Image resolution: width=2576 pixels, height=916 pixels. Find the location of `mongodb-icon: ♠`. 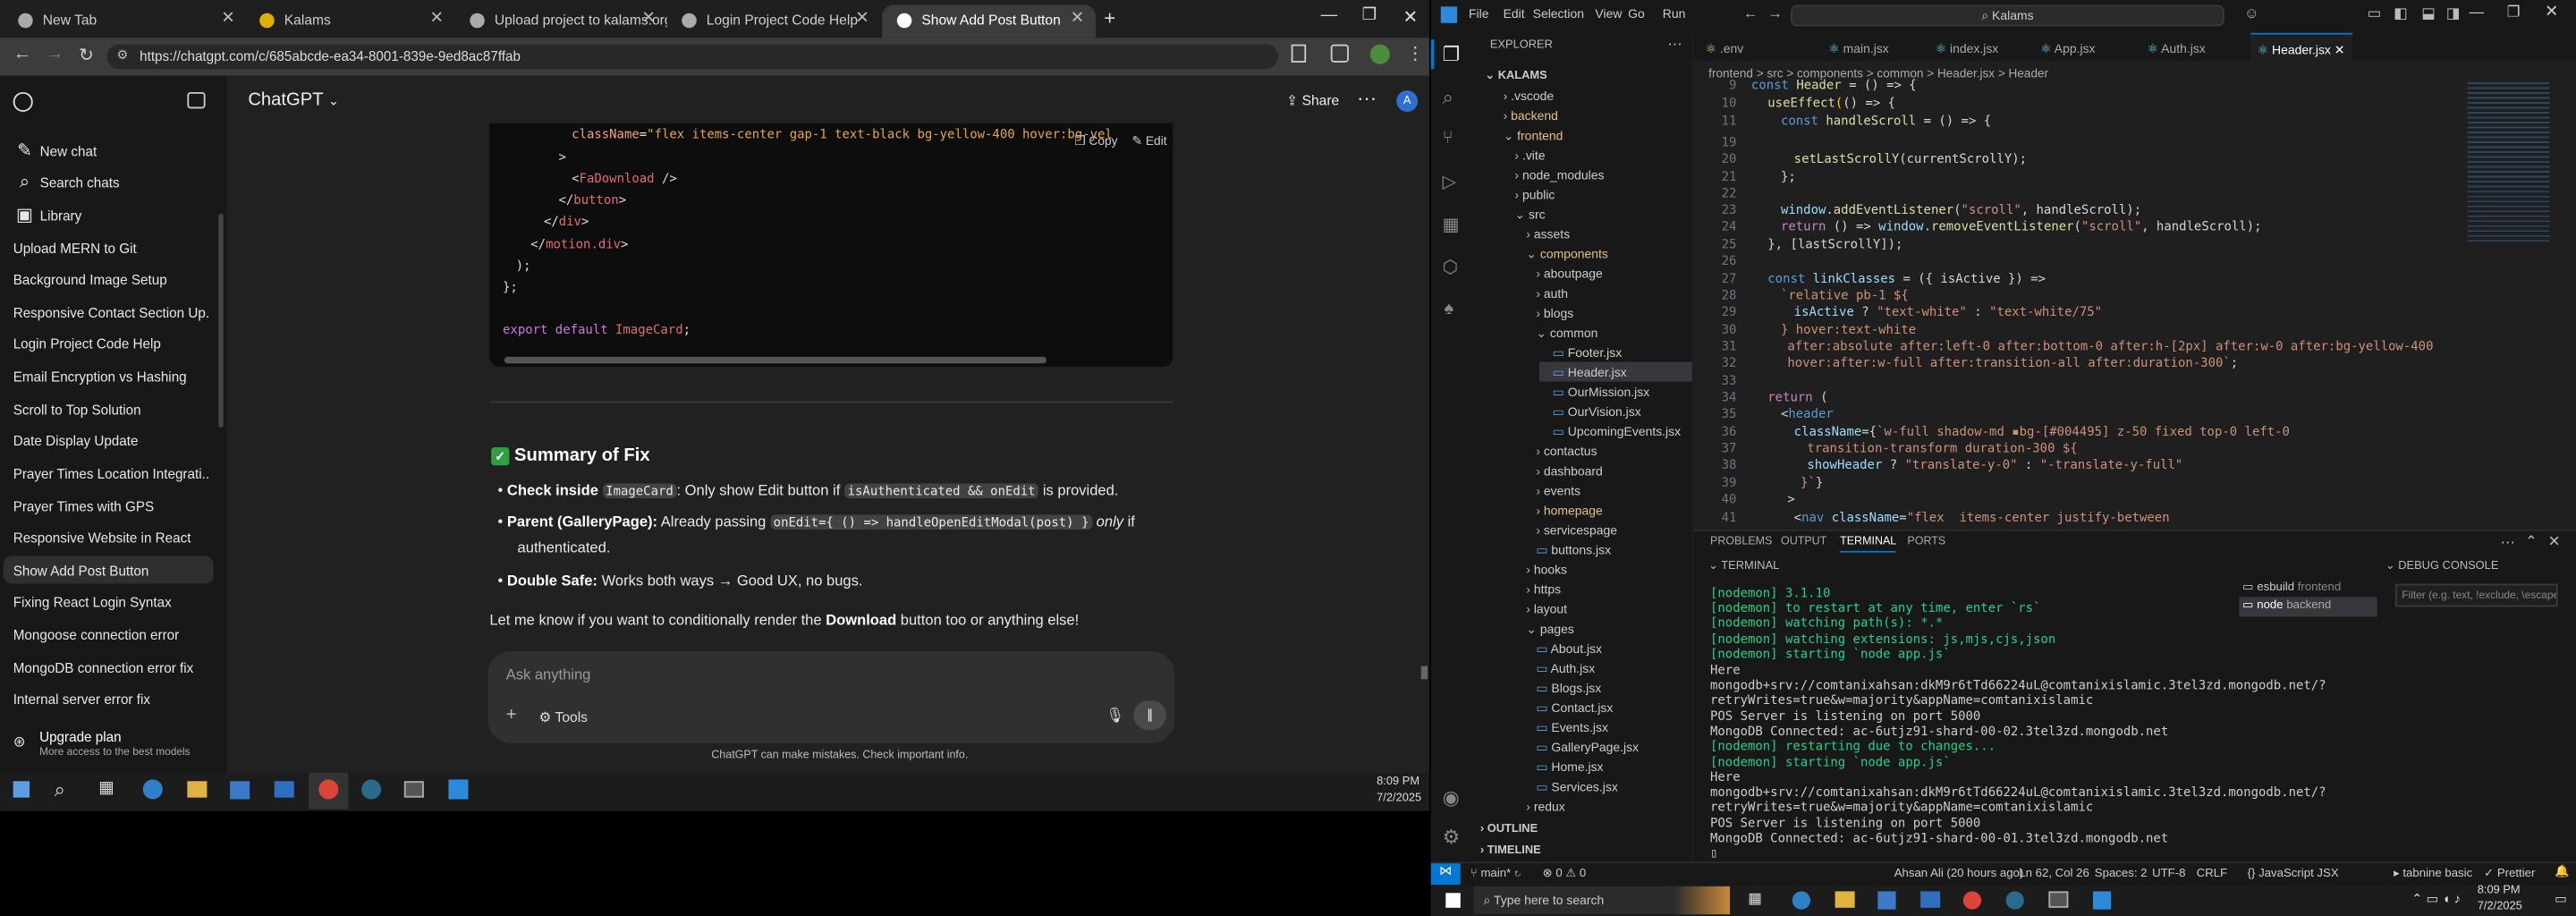

mongodb-icon: ♠ is located at coordinates (1448, 309).